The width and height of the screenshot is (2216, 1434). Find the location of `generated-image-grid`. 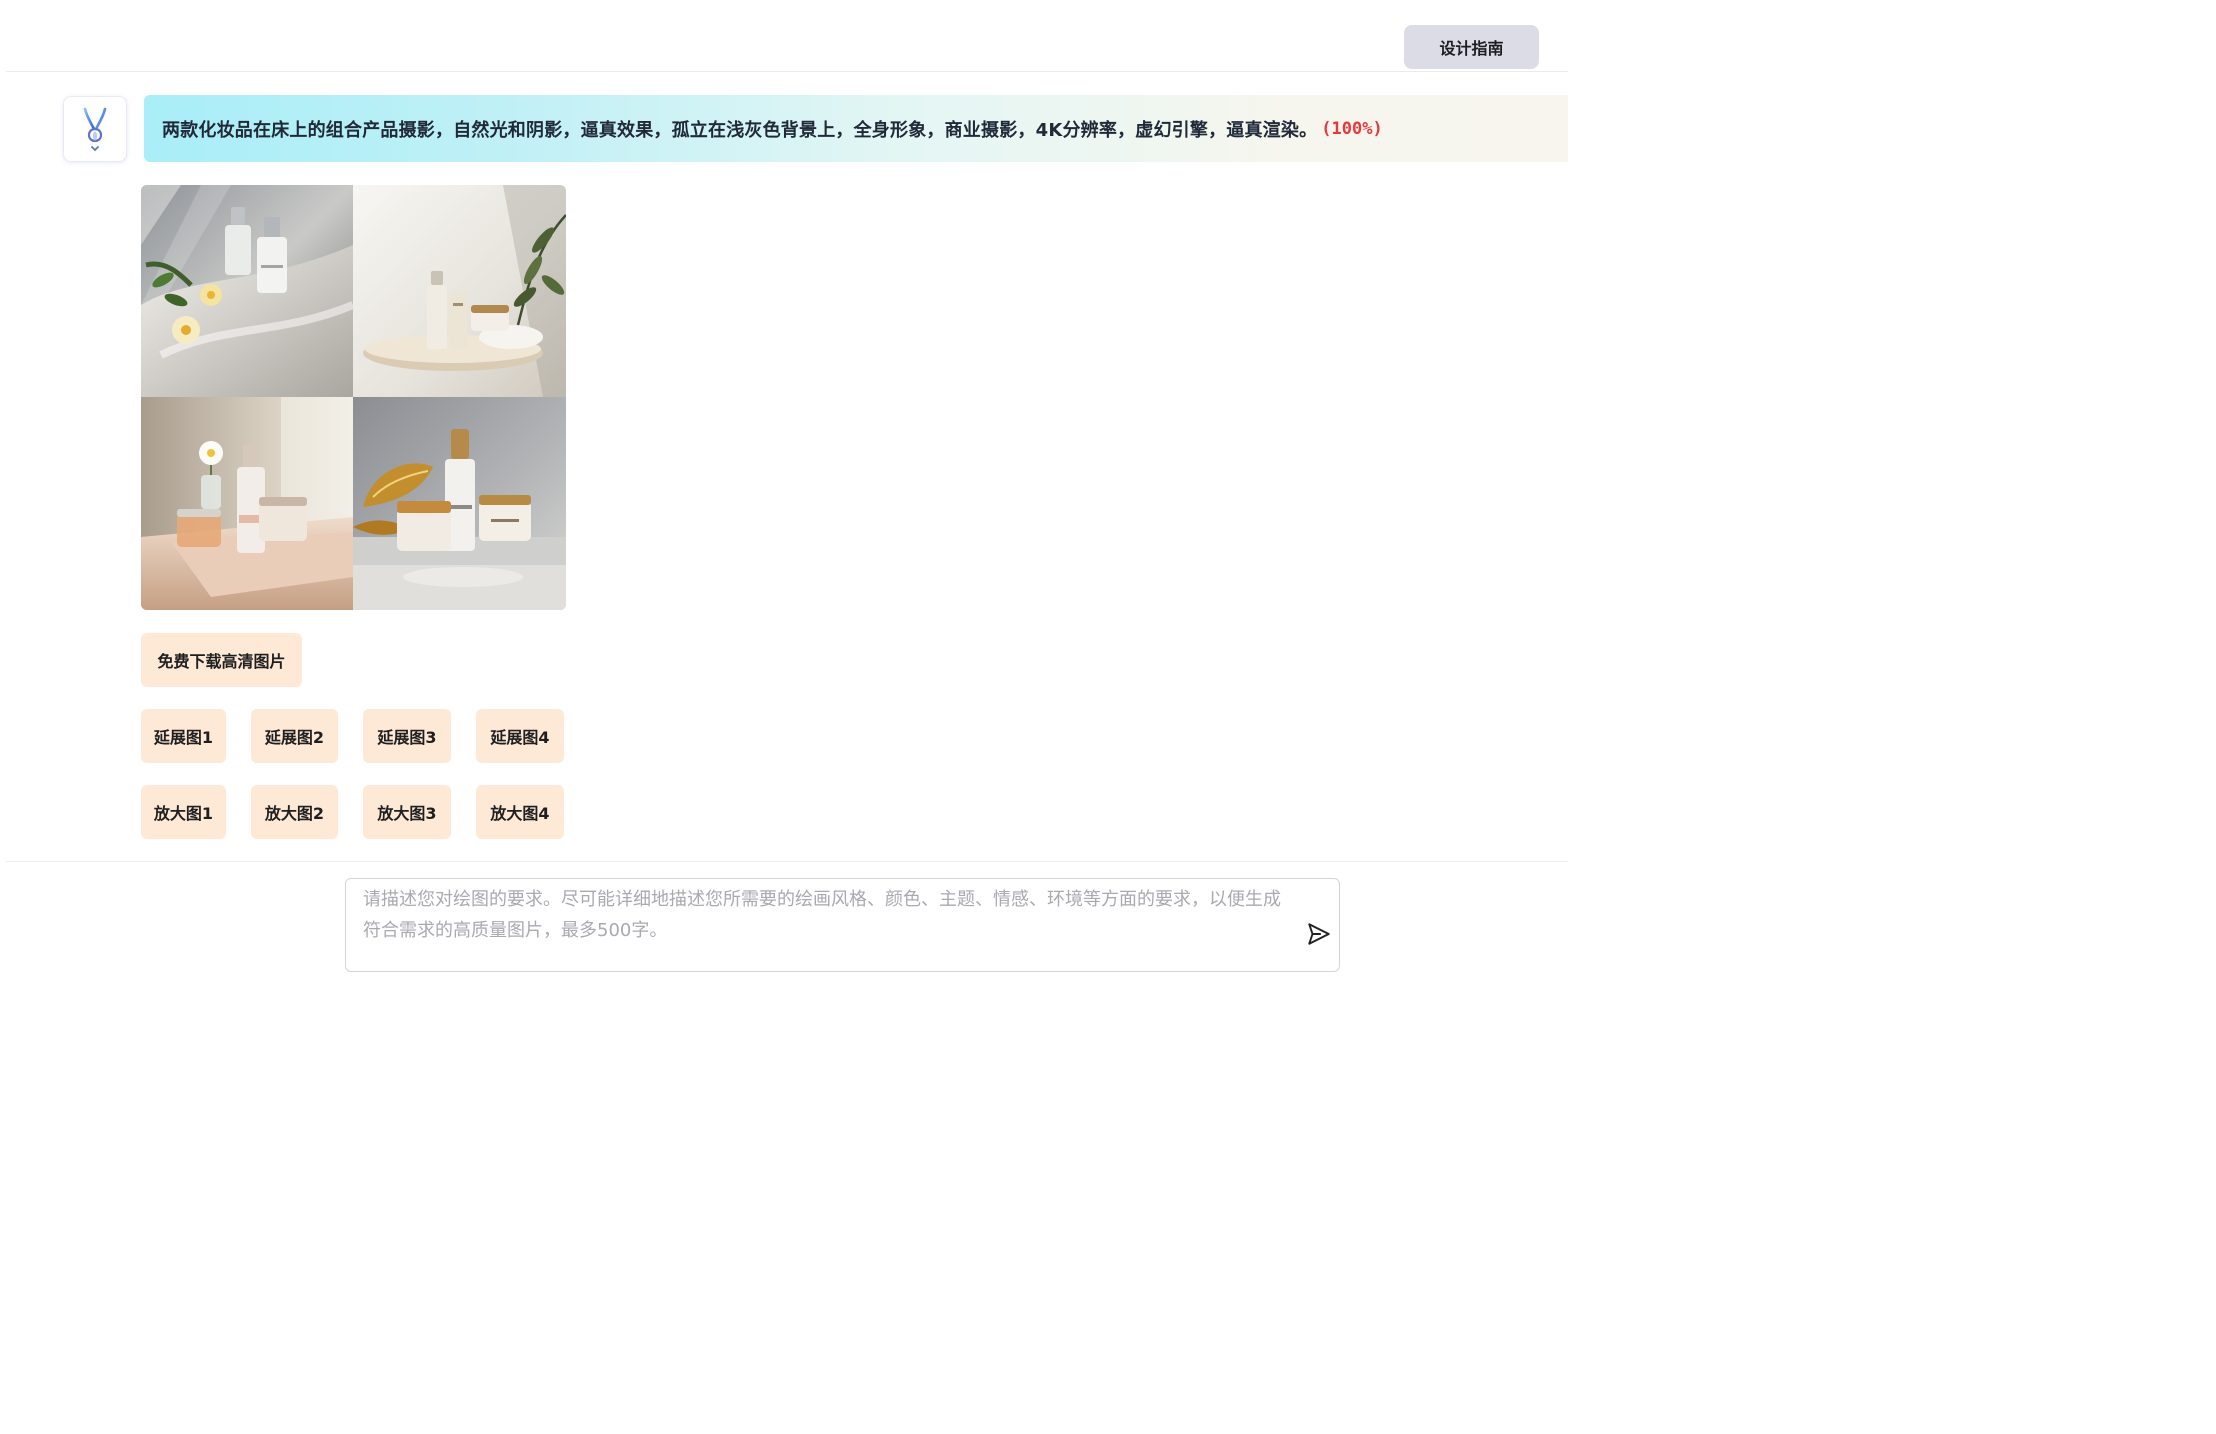

generated-image-grid is located at coordinates (353, 397).